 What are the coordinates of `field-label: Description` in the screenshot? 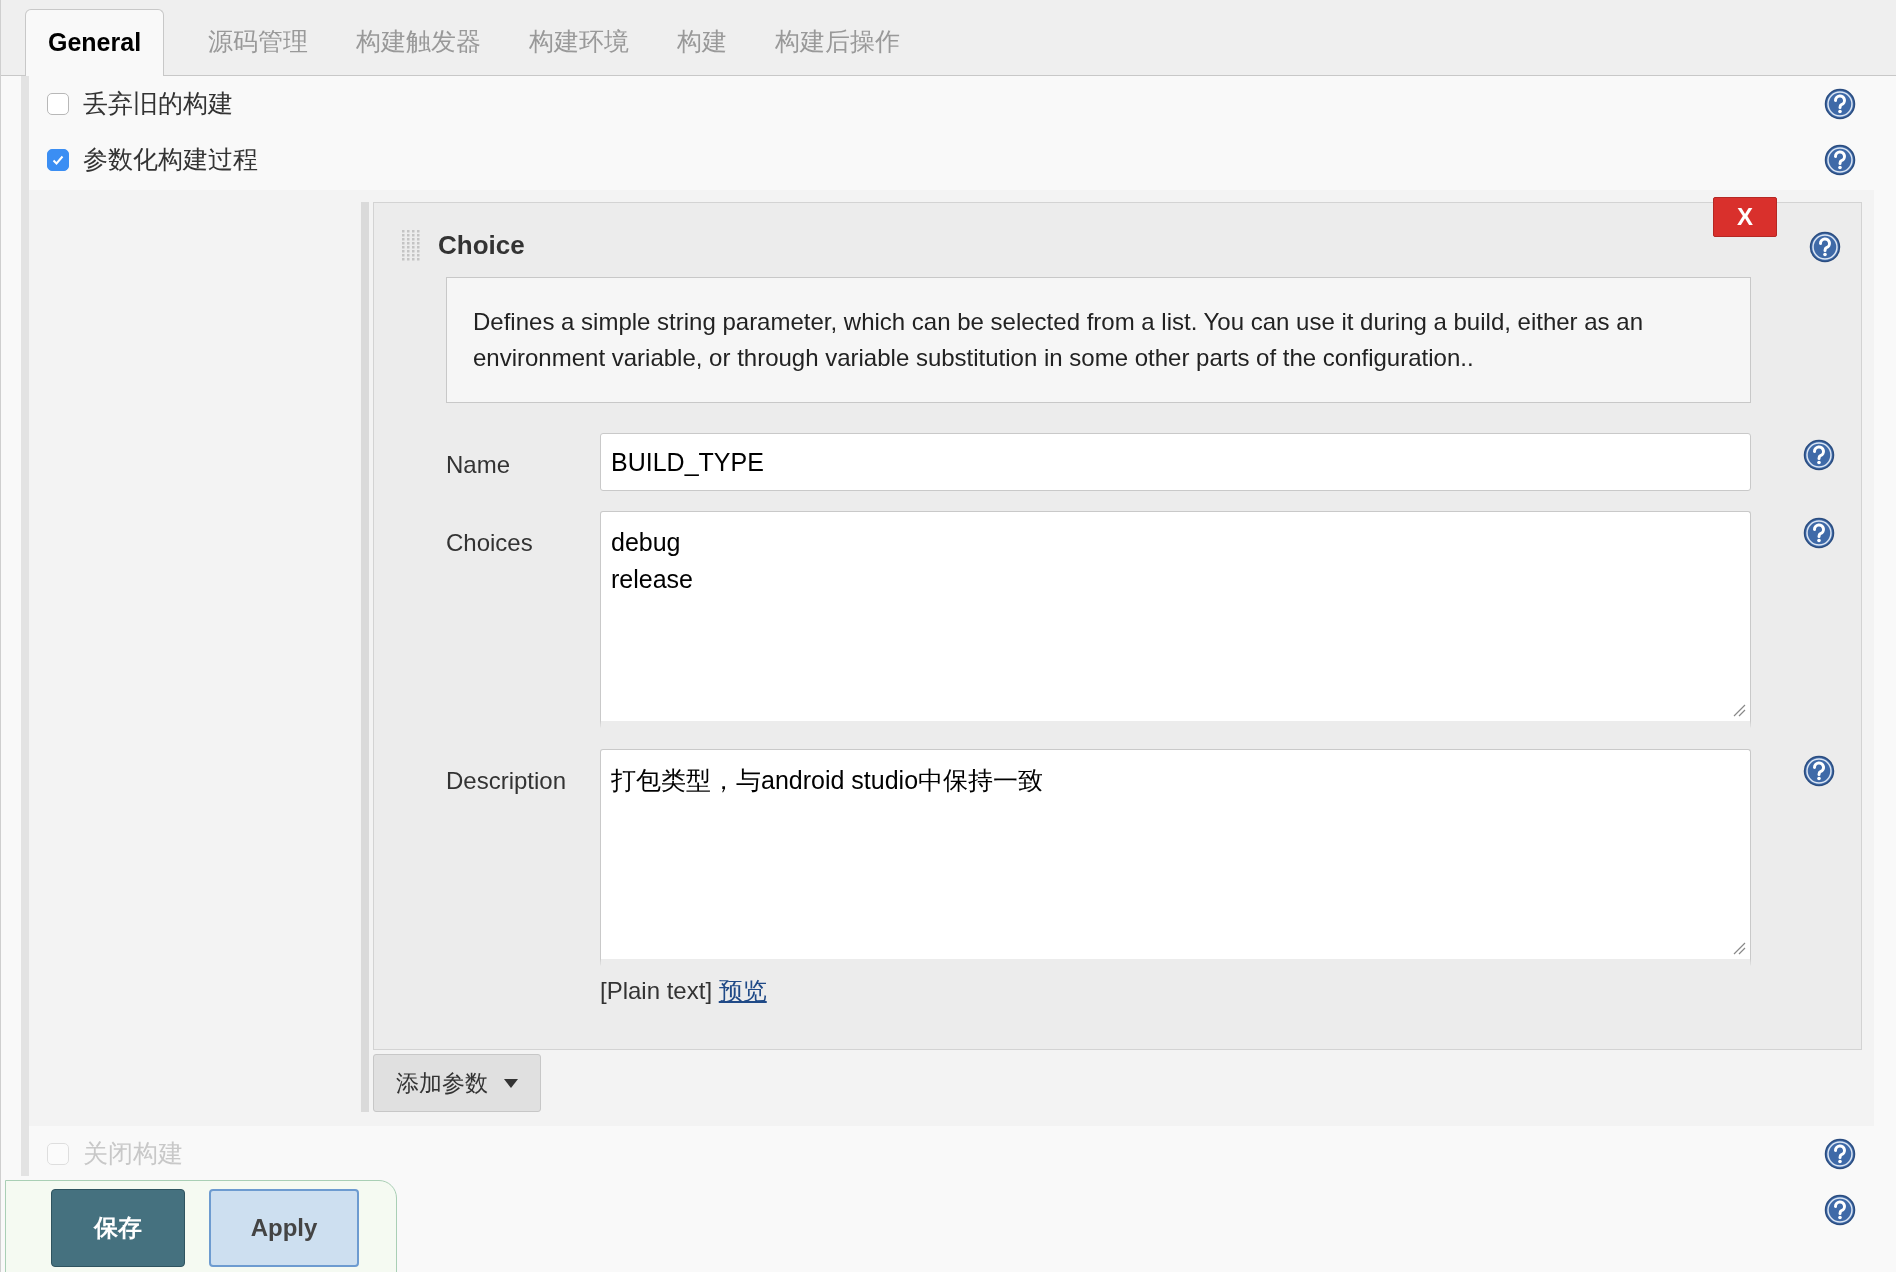 It's located at (507, 781).